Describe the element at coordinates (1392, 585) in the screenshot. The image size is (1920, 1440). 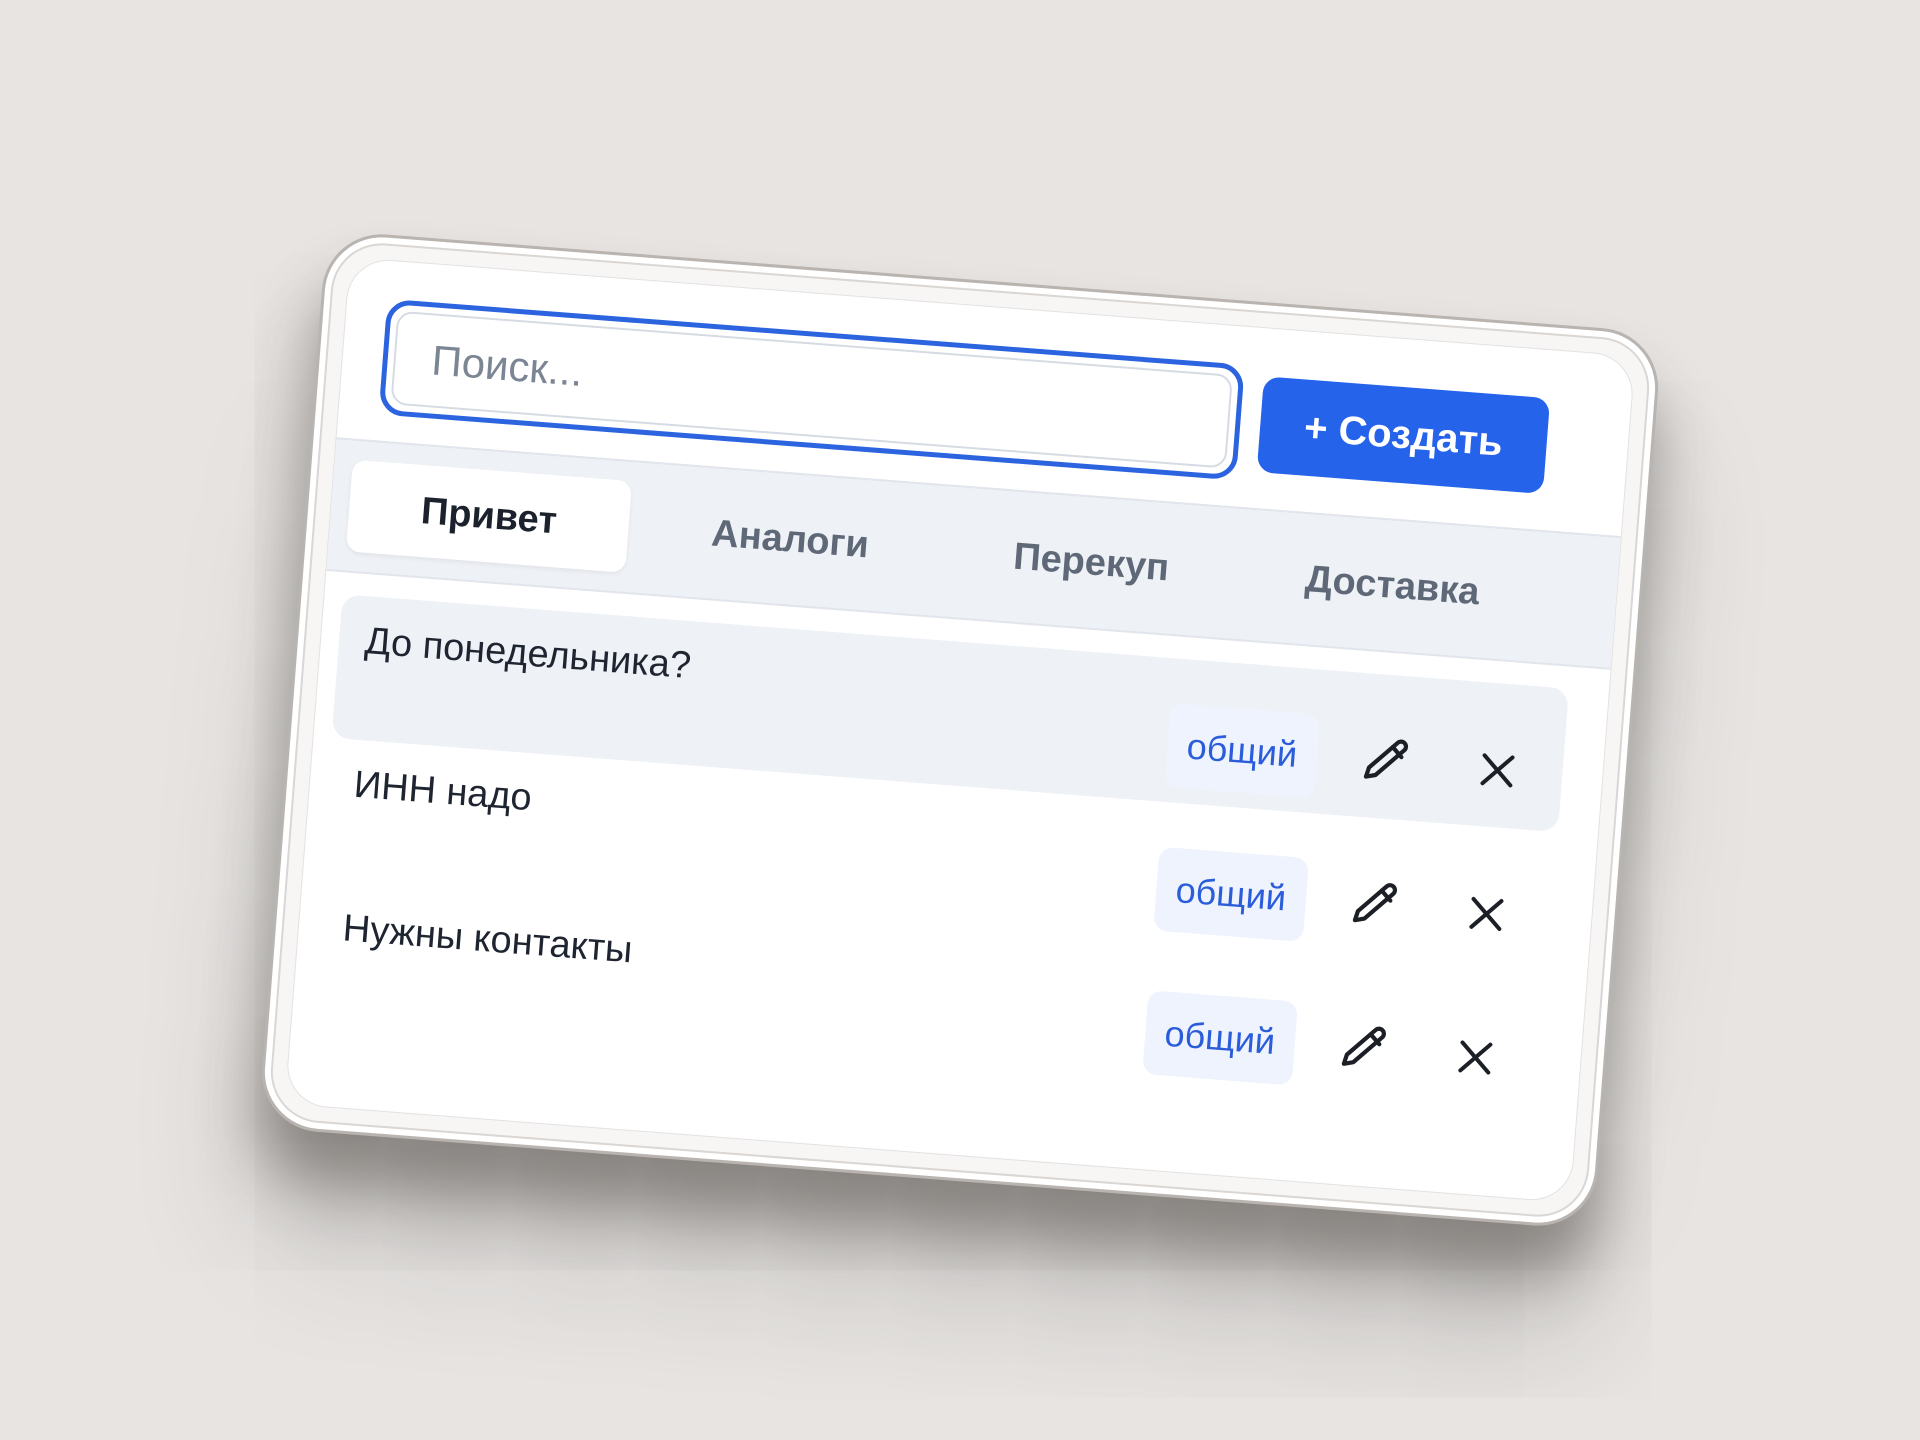
I see `tab-dostavka: Доставка` at that location.